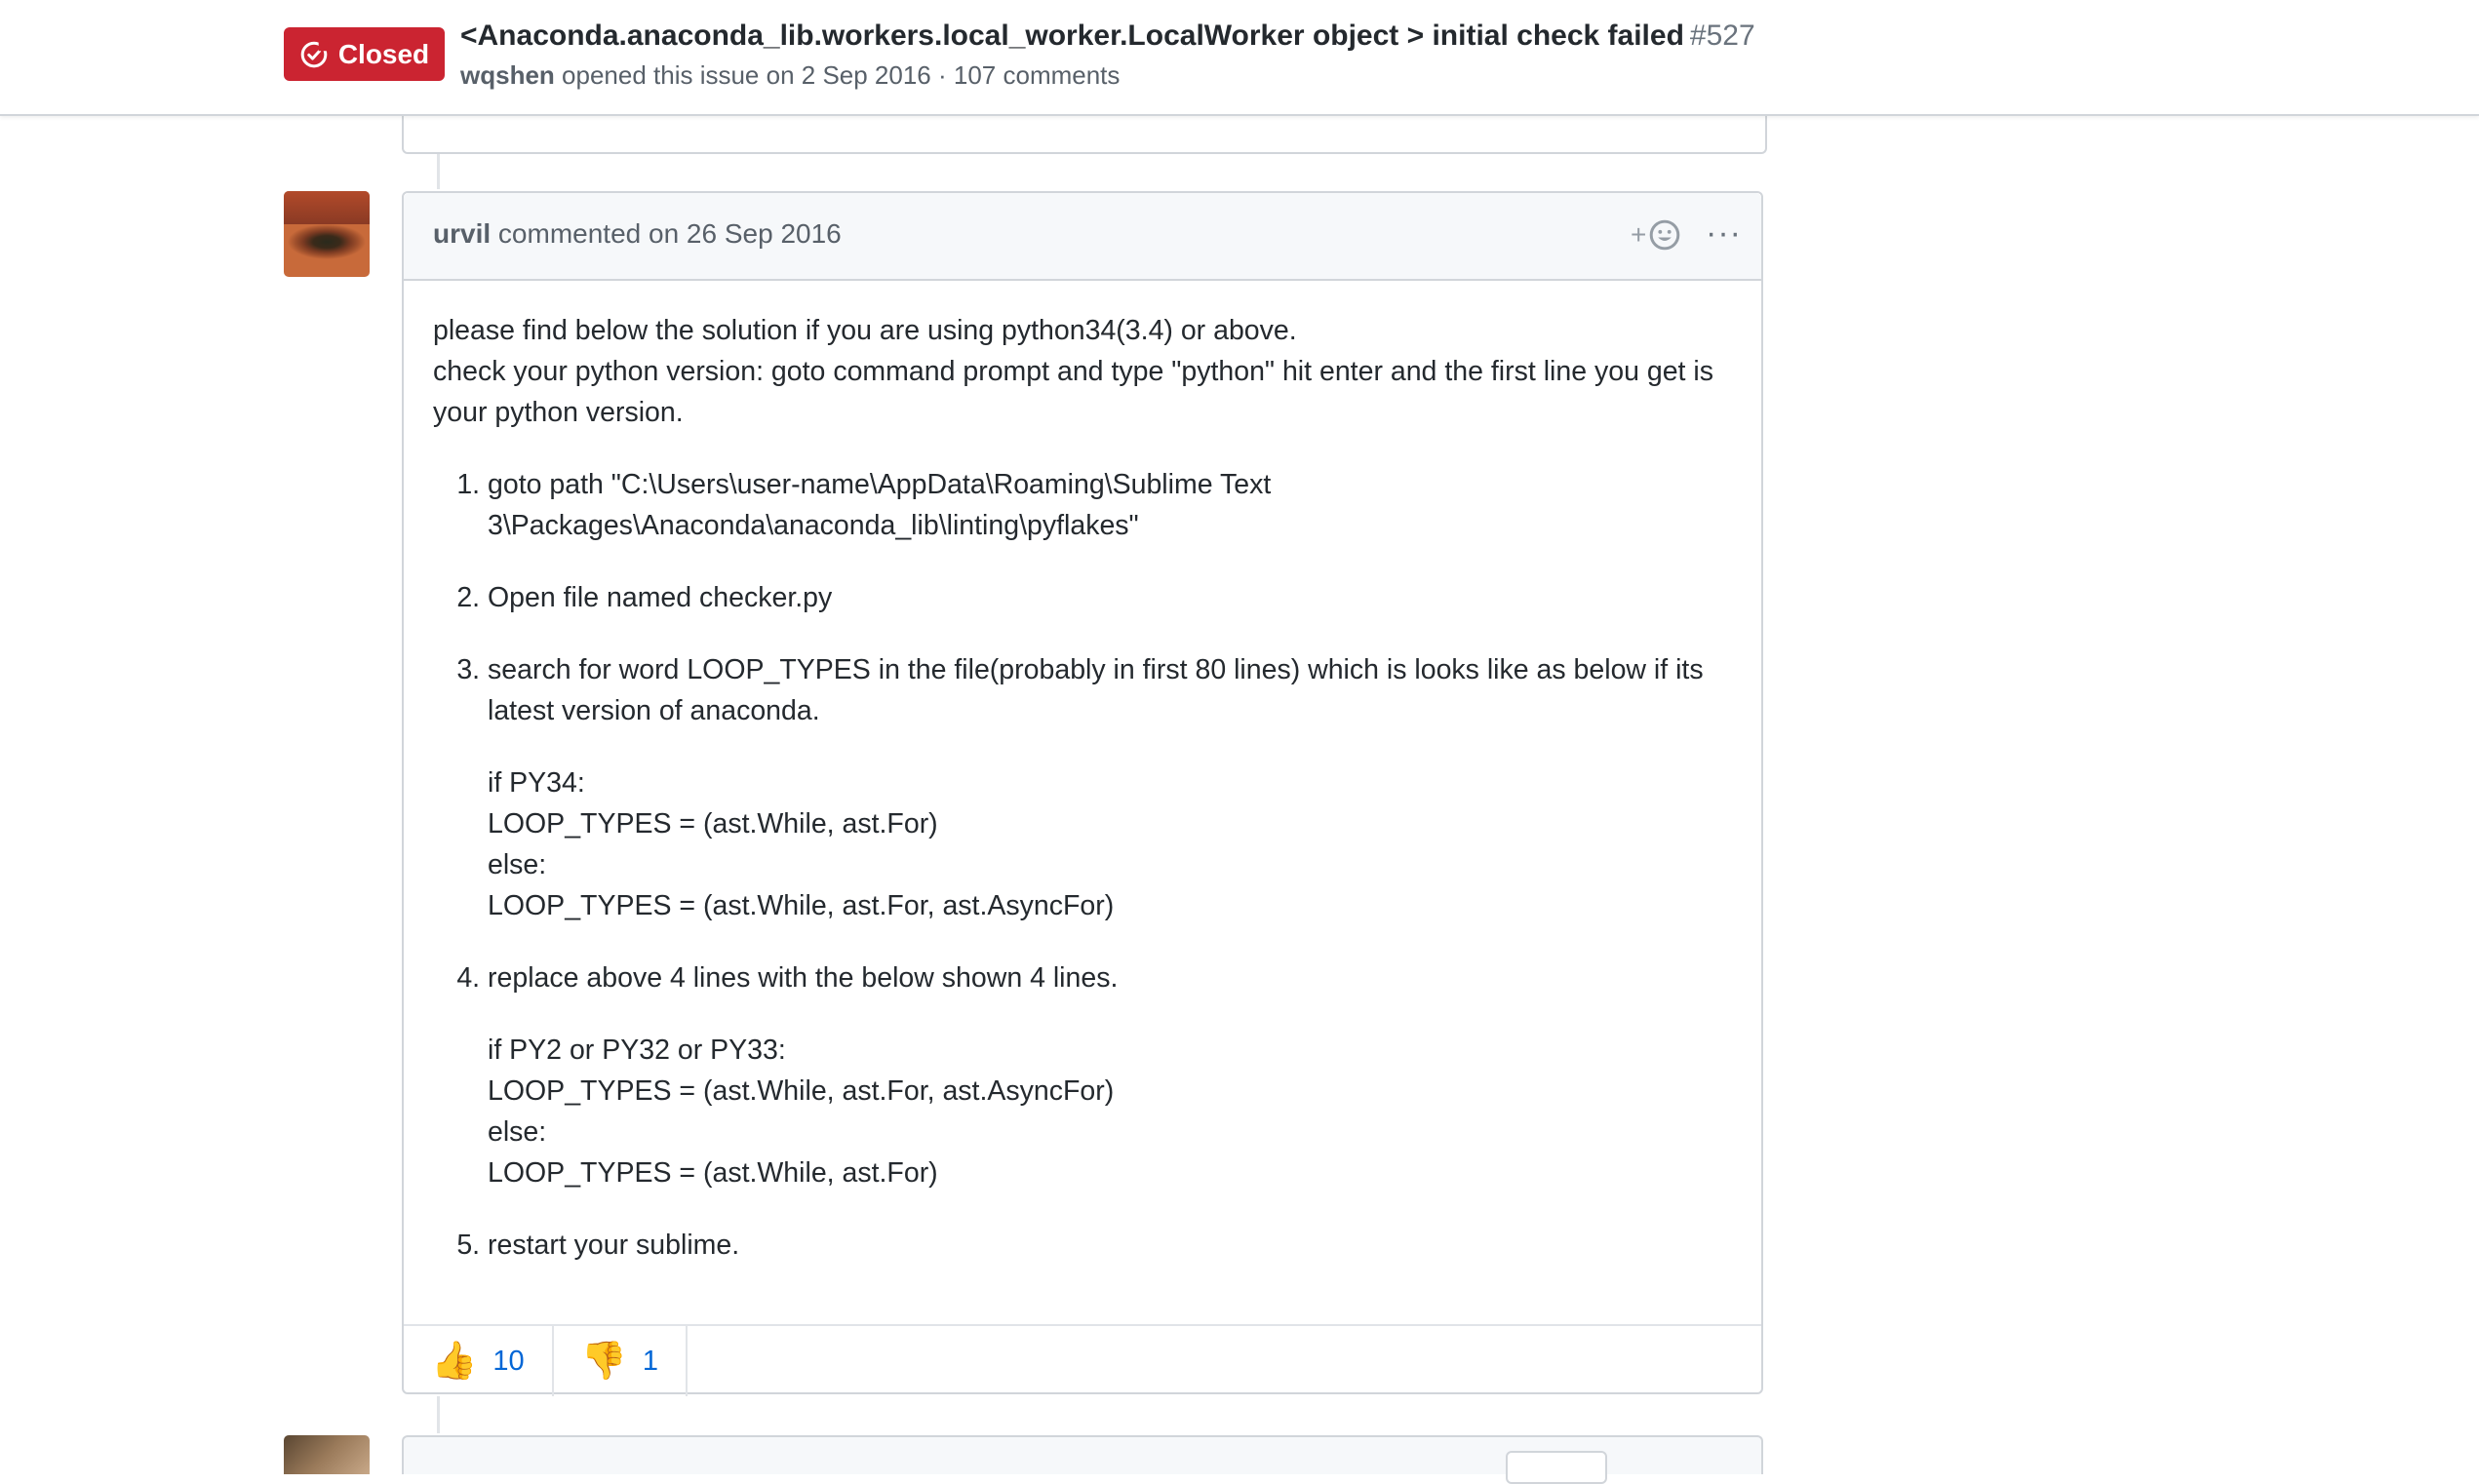 This screenshot has height=1484, width=2479. What do you see at coordinates (462, 233) in the screenshot?
I see `comment-author-link: urvil` at bounding box center [462, 233].